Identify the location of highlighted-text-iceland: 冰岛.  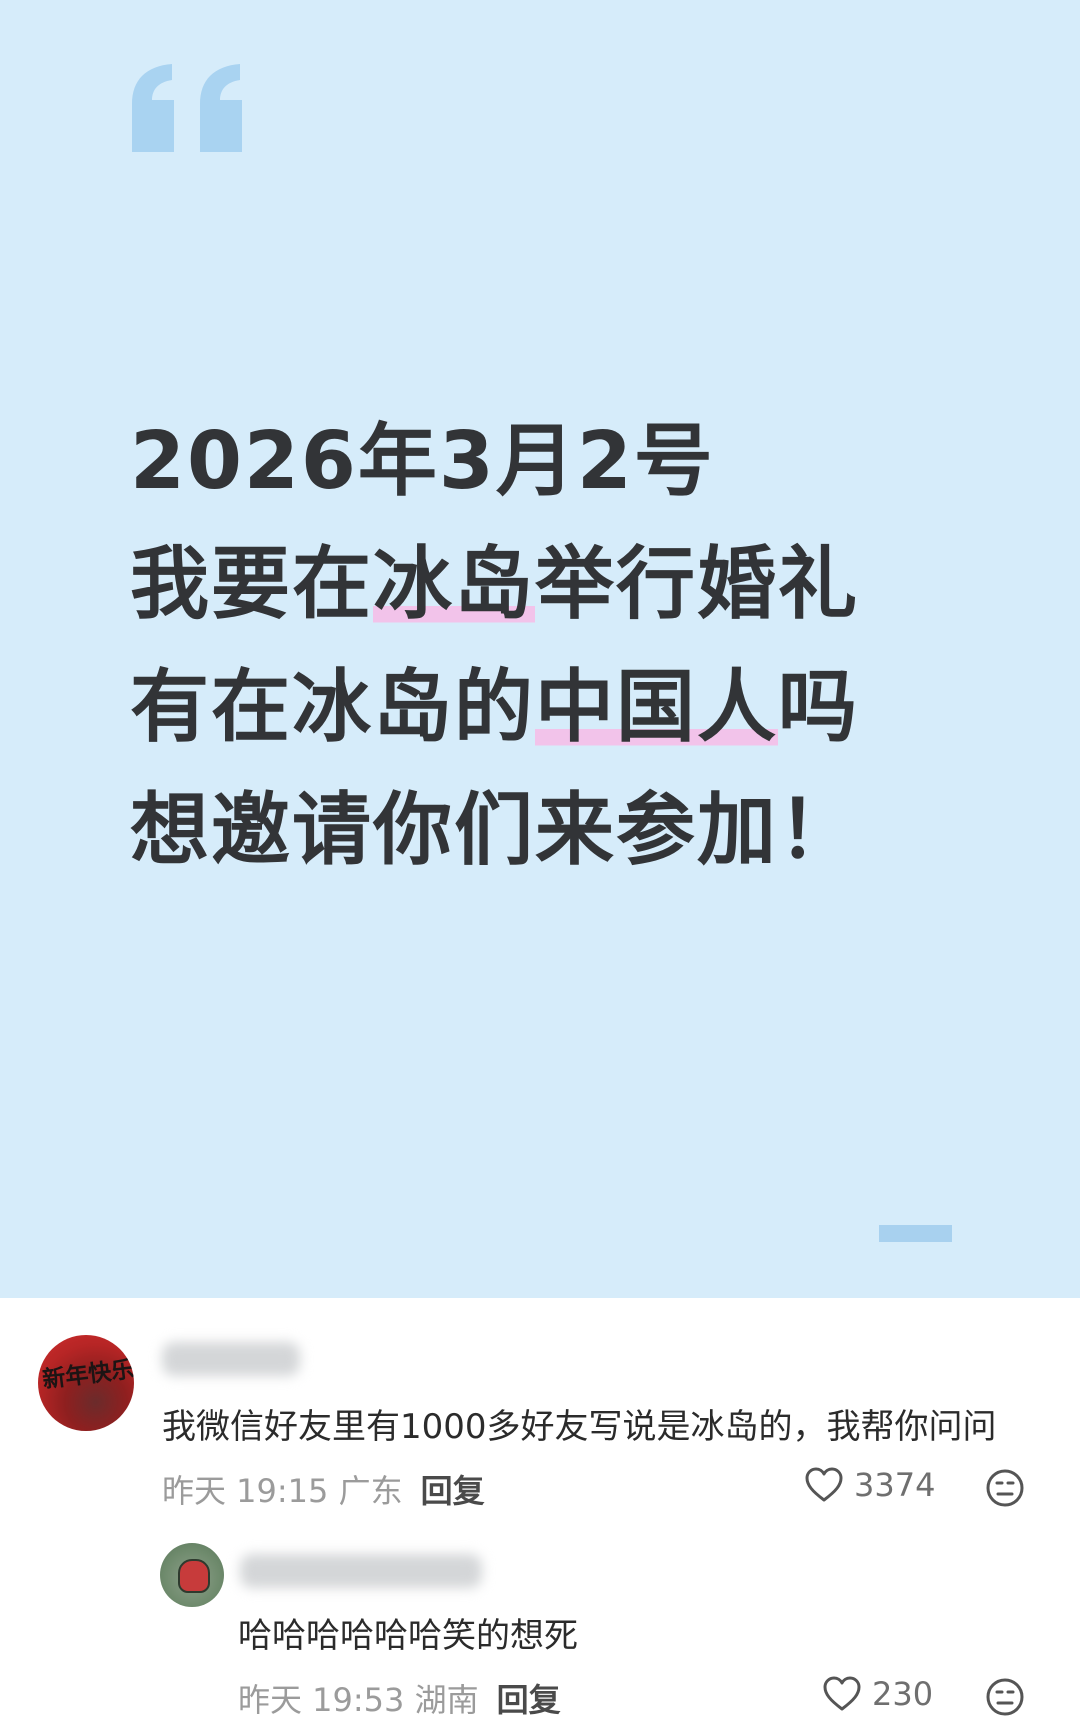
(454, 584).